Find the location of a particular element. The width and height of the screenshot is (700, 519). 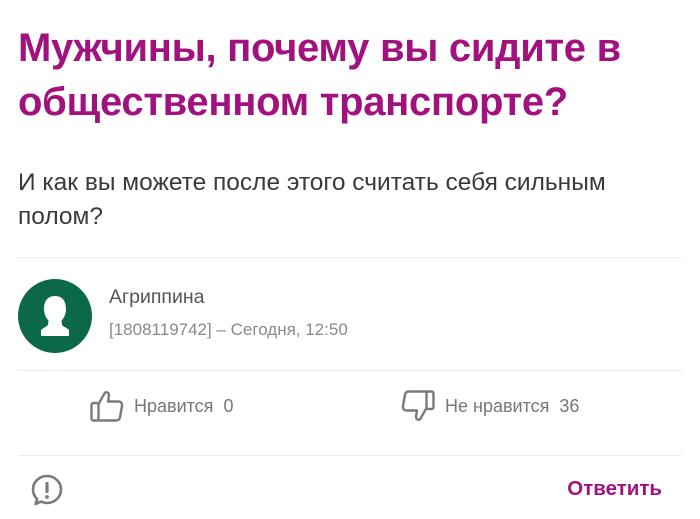

thumbs-down-icon is located at coordinates (418, 405).